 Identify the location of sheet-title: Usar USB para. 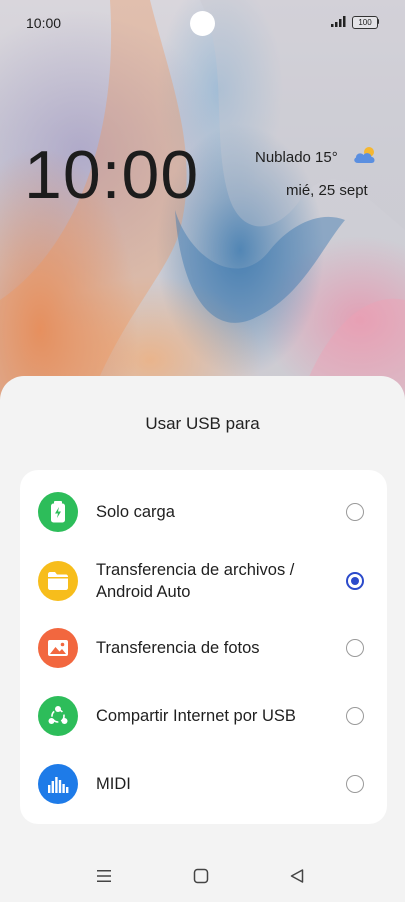
(202, 423).